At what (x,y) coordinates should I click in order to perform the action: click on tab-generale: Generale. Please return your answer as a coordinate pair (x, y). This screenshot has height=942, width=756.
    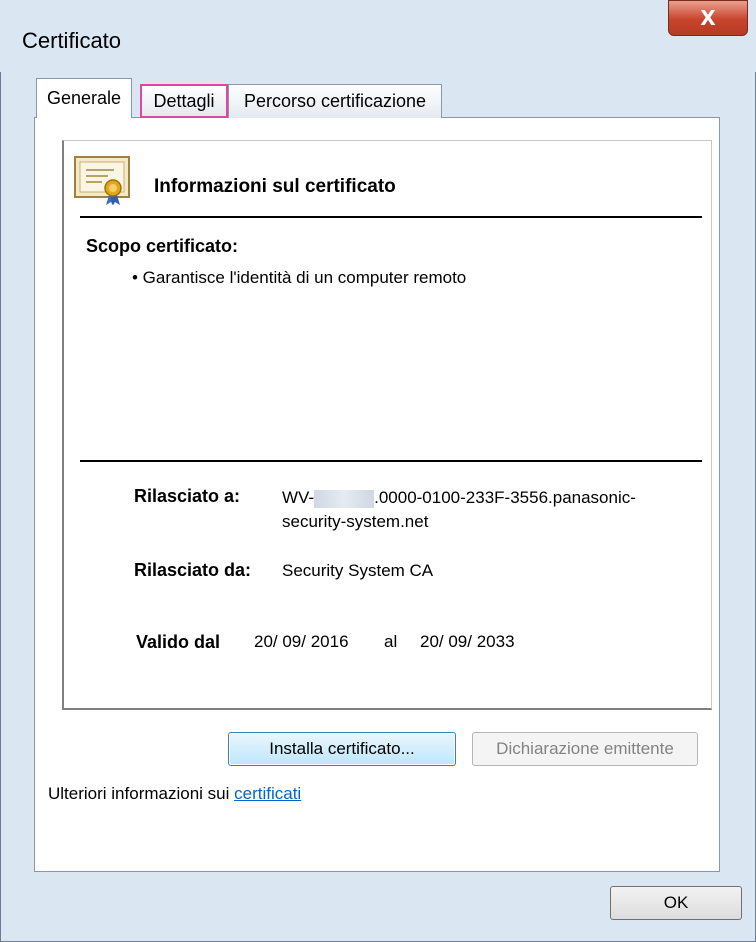
    Looking at the image, I should click on (84, 98).